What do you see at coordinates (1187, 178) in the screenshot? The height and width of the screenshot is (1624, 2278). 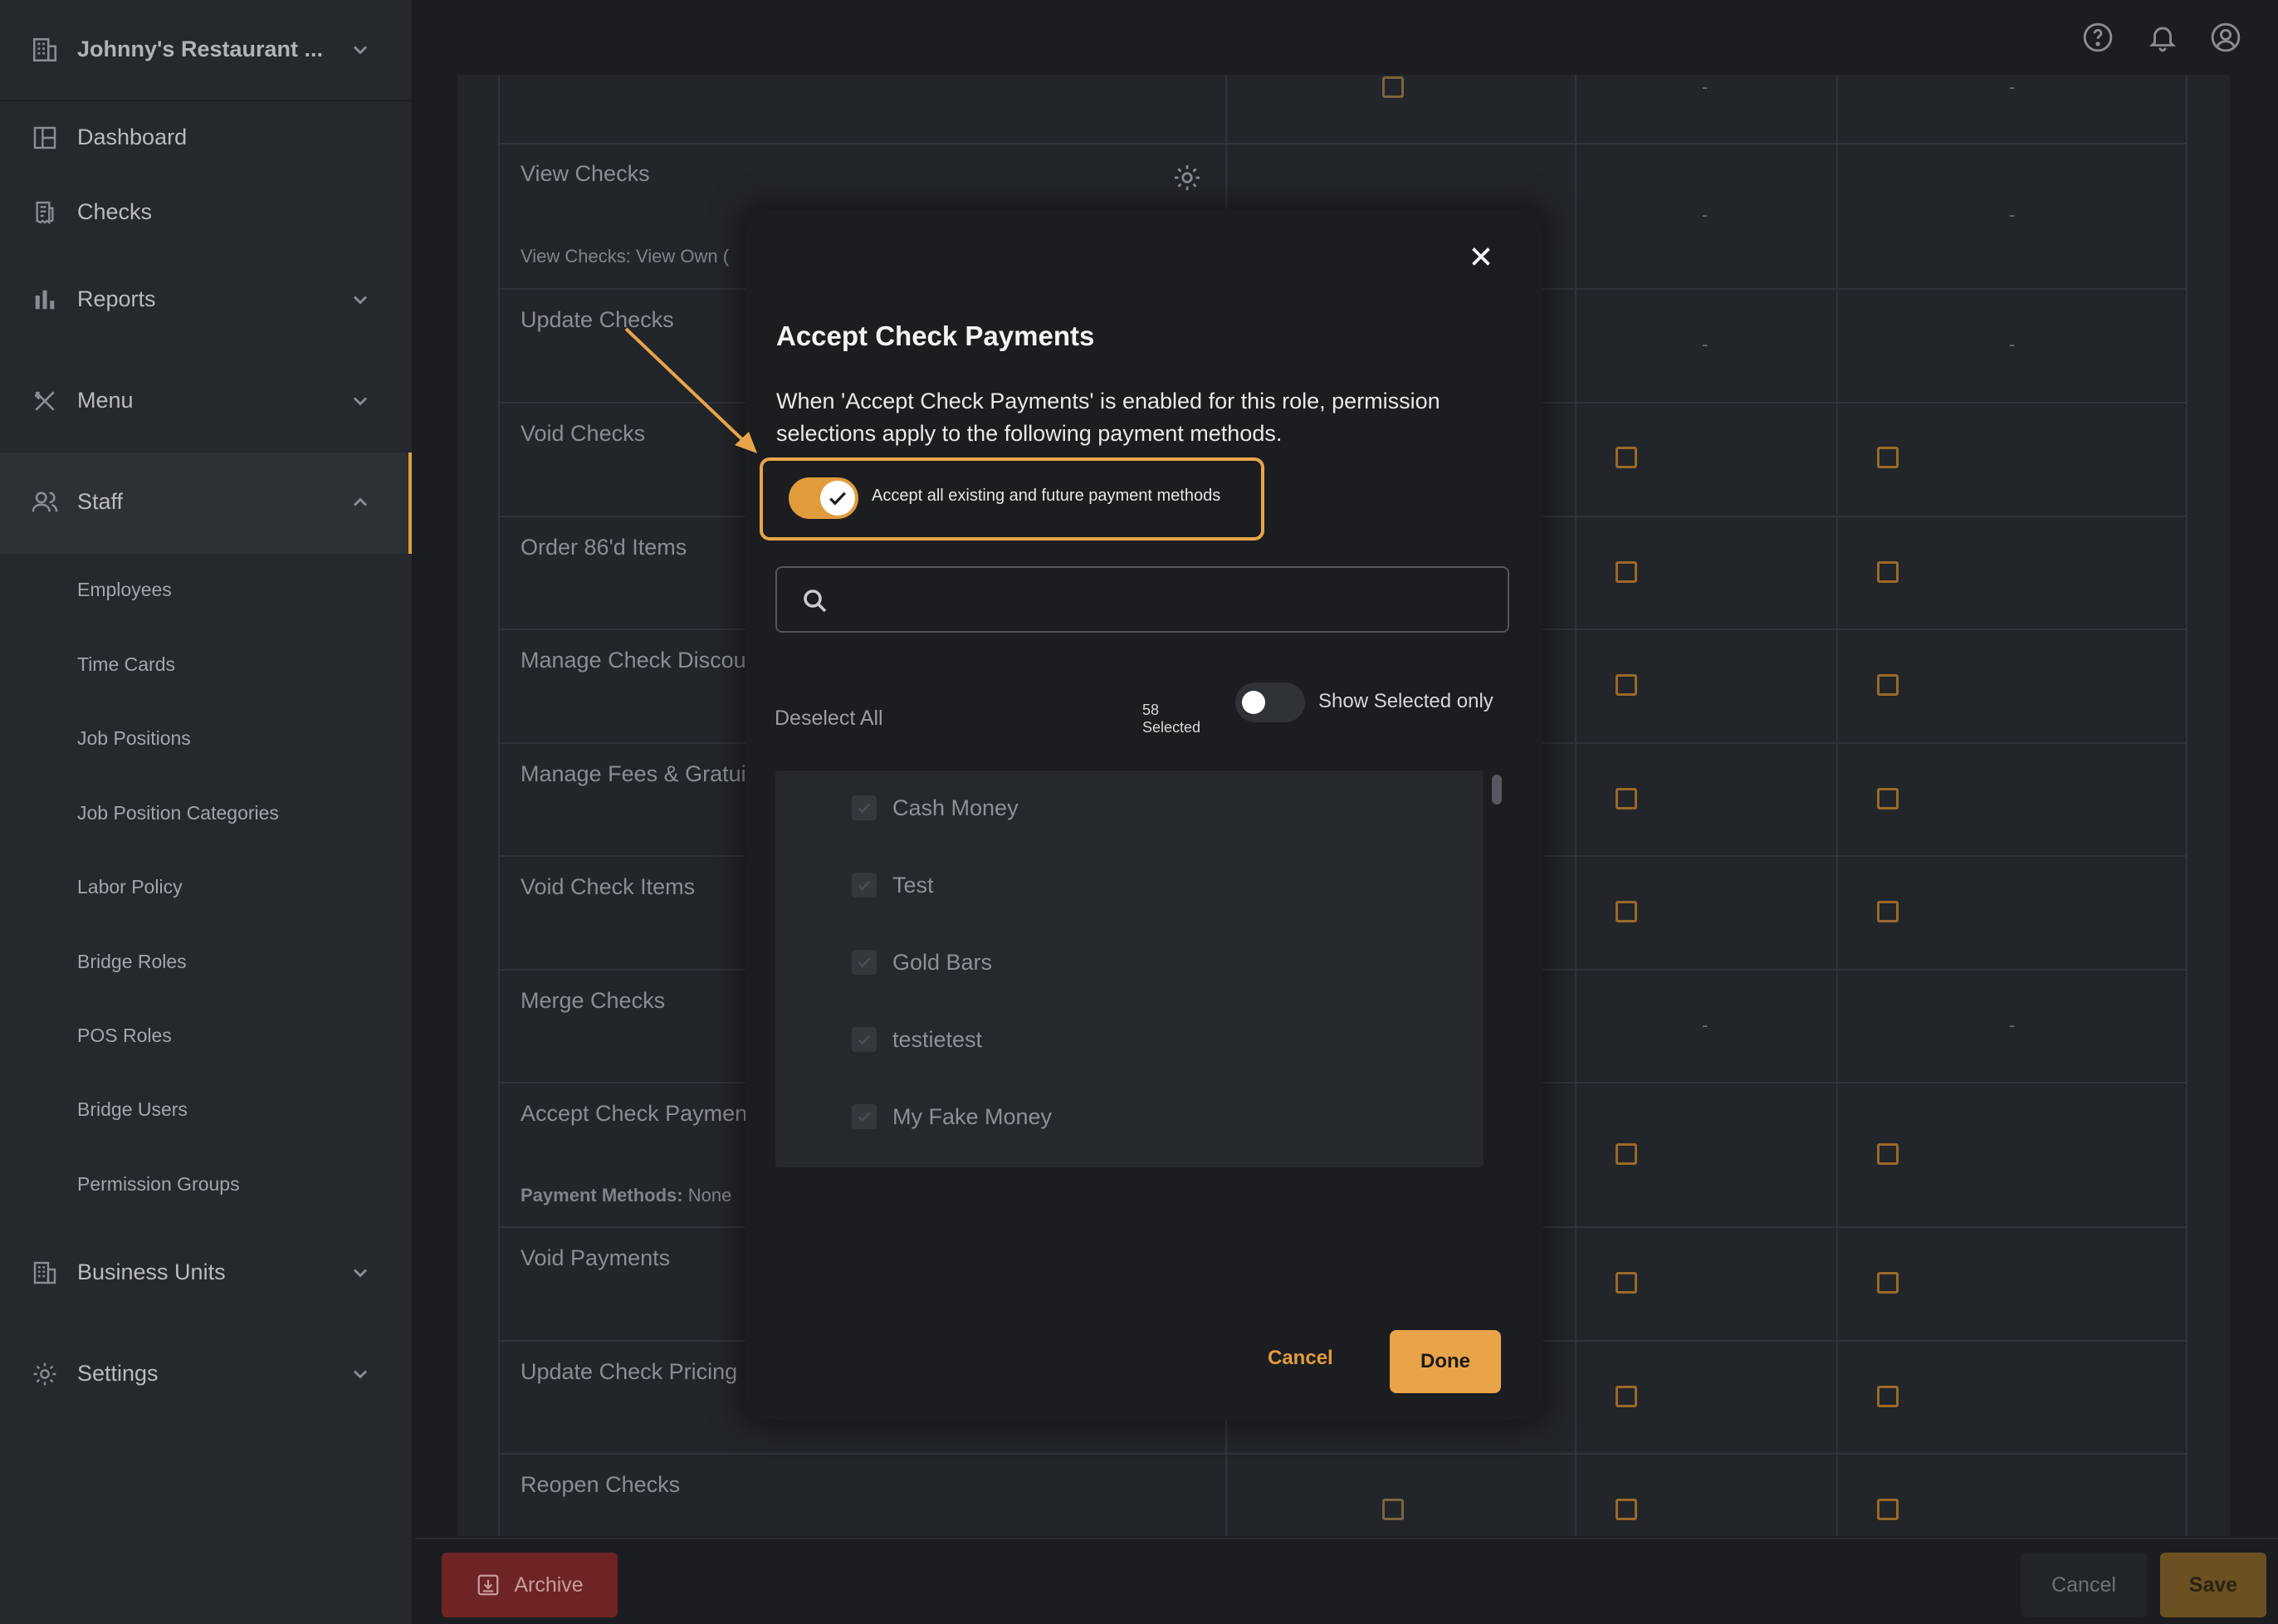 I see `gear-icon` at bounding box center [1187, 178].